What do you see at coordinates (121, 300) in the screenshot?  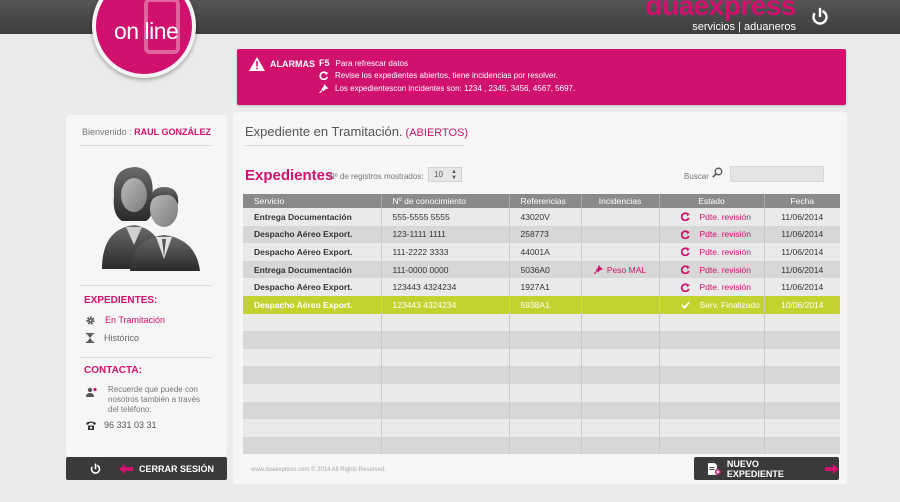 I see `expedientes-title: EXPEDIENTES:` at bounding box center [121, 300].